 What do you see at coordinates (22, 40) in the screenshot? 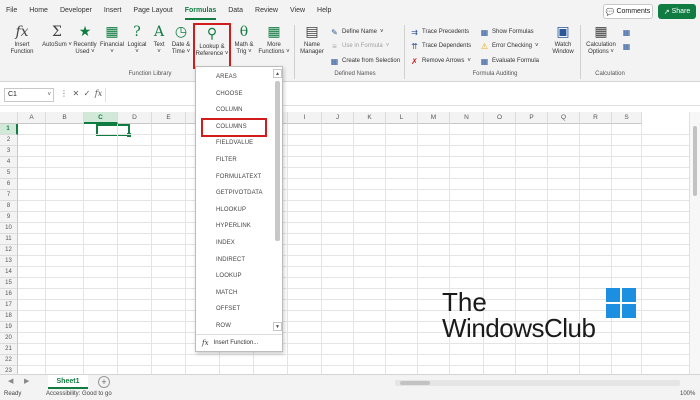
I see `insert-function-button: fx Insert Function` at bounding box center [22, 40].